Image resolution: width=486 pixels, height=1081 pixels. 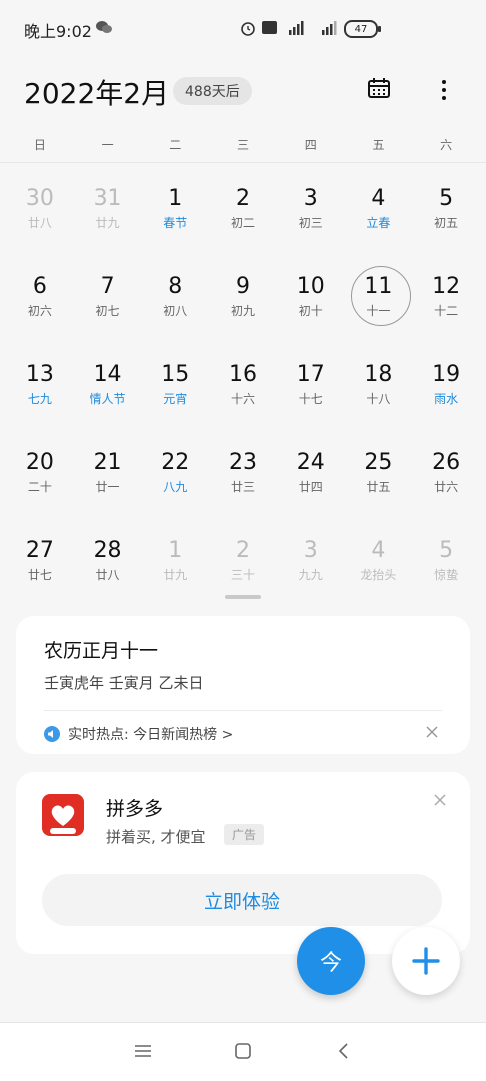 What do you see at coordinates (379, 478) in the screenshot?
I see `day-cell: 25 廿五` at bounding box center [379, 478].